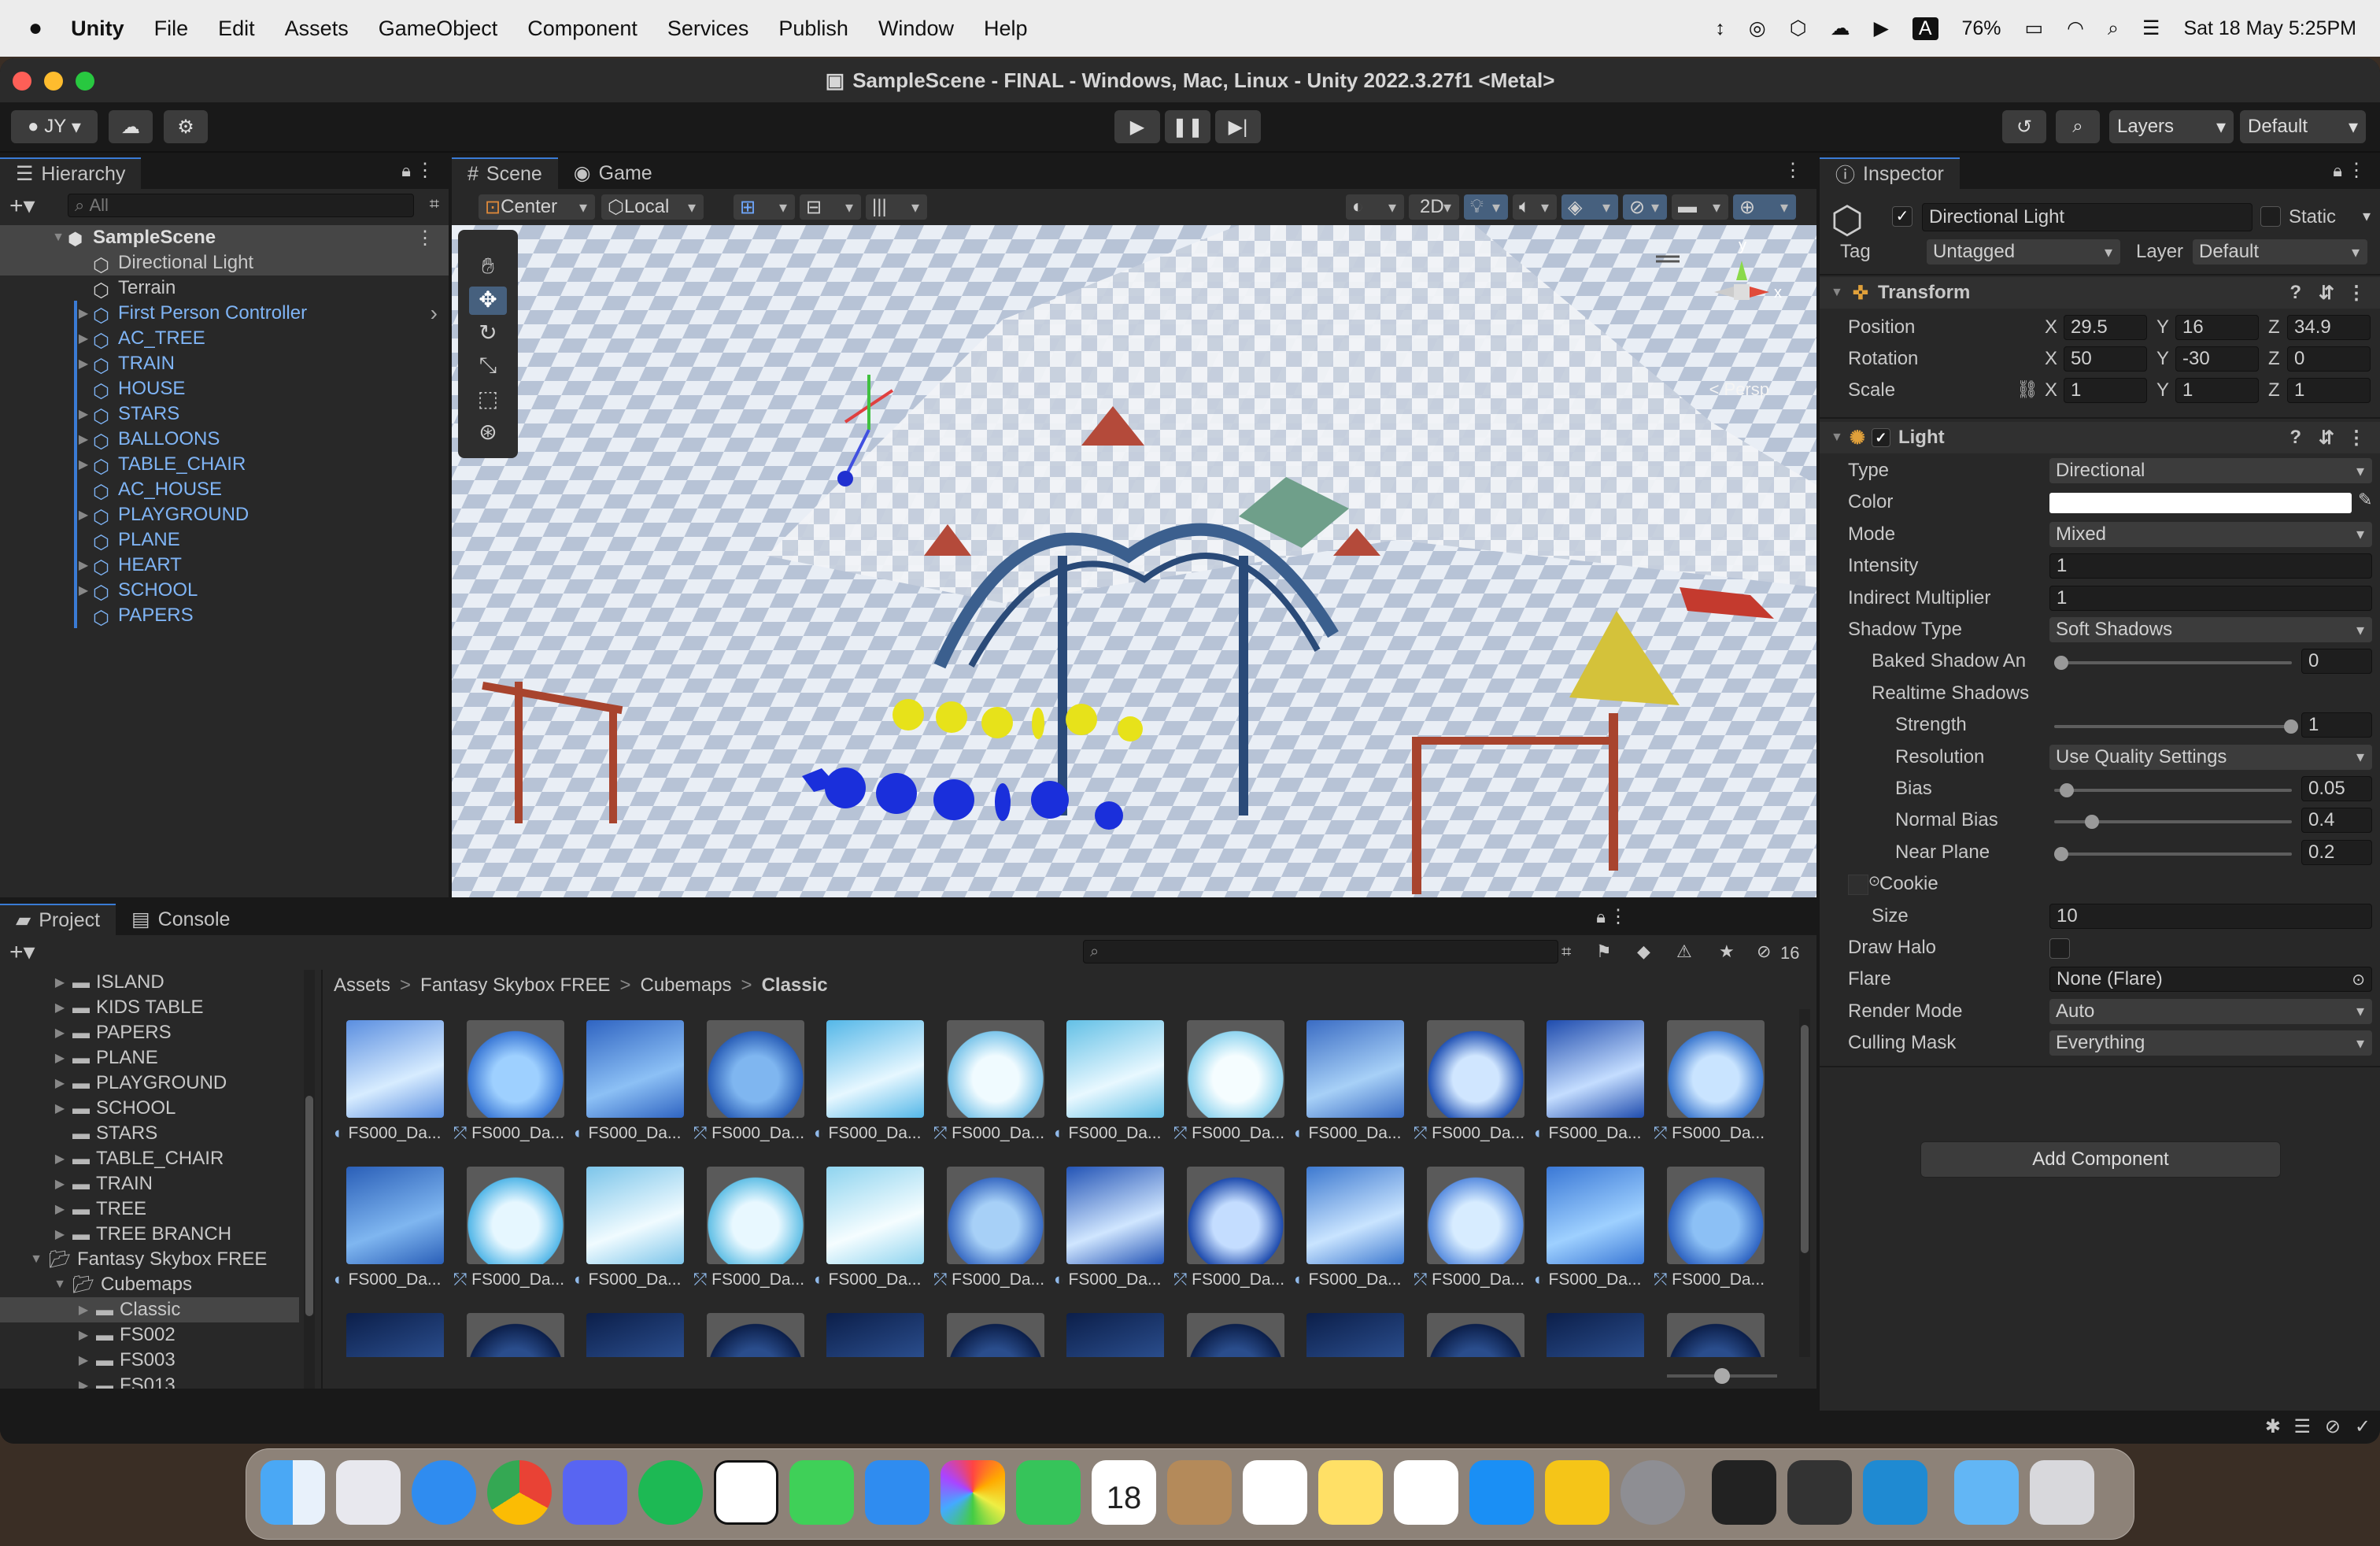  What do you see at coordinates (22, 206) in the screenshot?
I see `add-plus-icon: +▾` at bounding box center [22, 206].